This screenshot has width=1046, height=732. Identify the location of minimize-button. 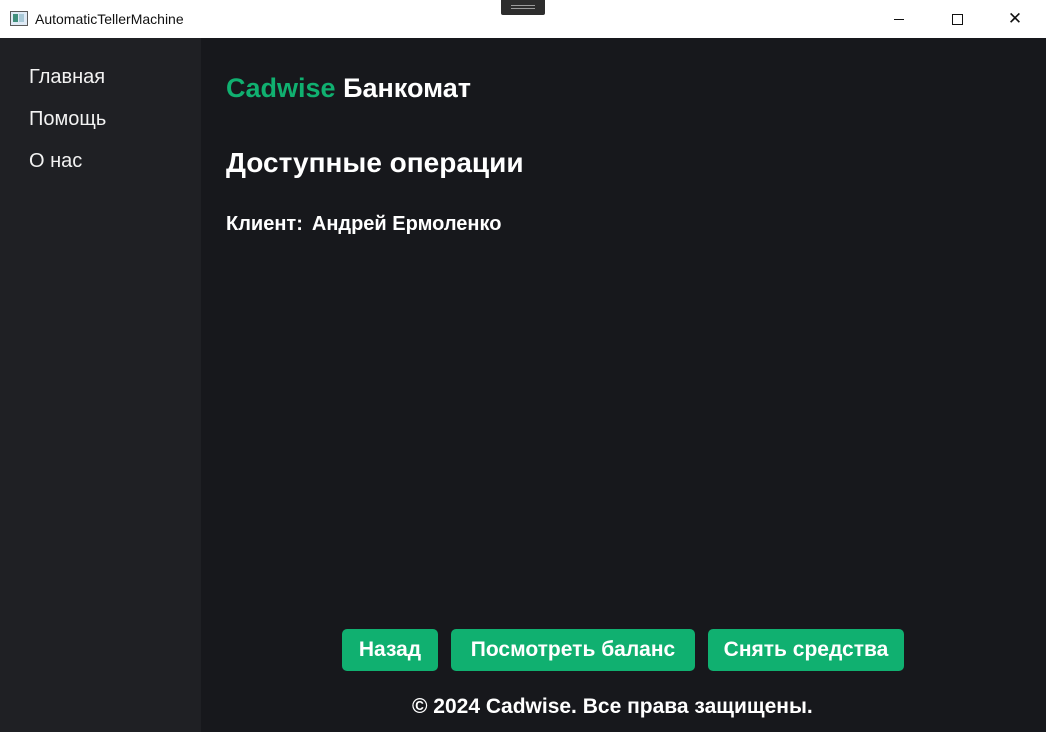
(899, 19).